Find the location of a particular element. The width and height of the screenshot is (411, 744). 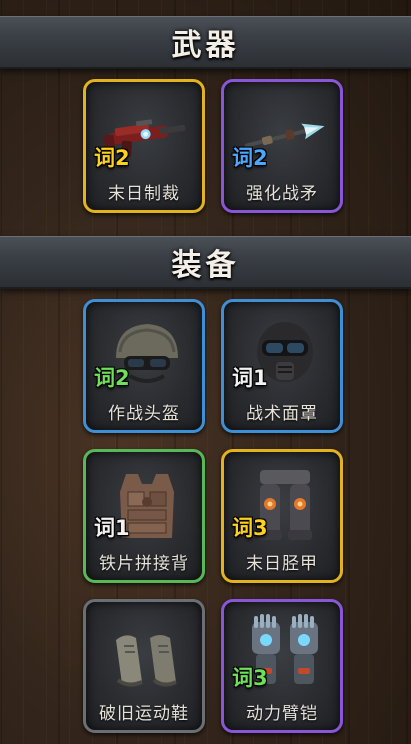

item-name: 破旧运动鞋 is located at coordinates (144, 714).